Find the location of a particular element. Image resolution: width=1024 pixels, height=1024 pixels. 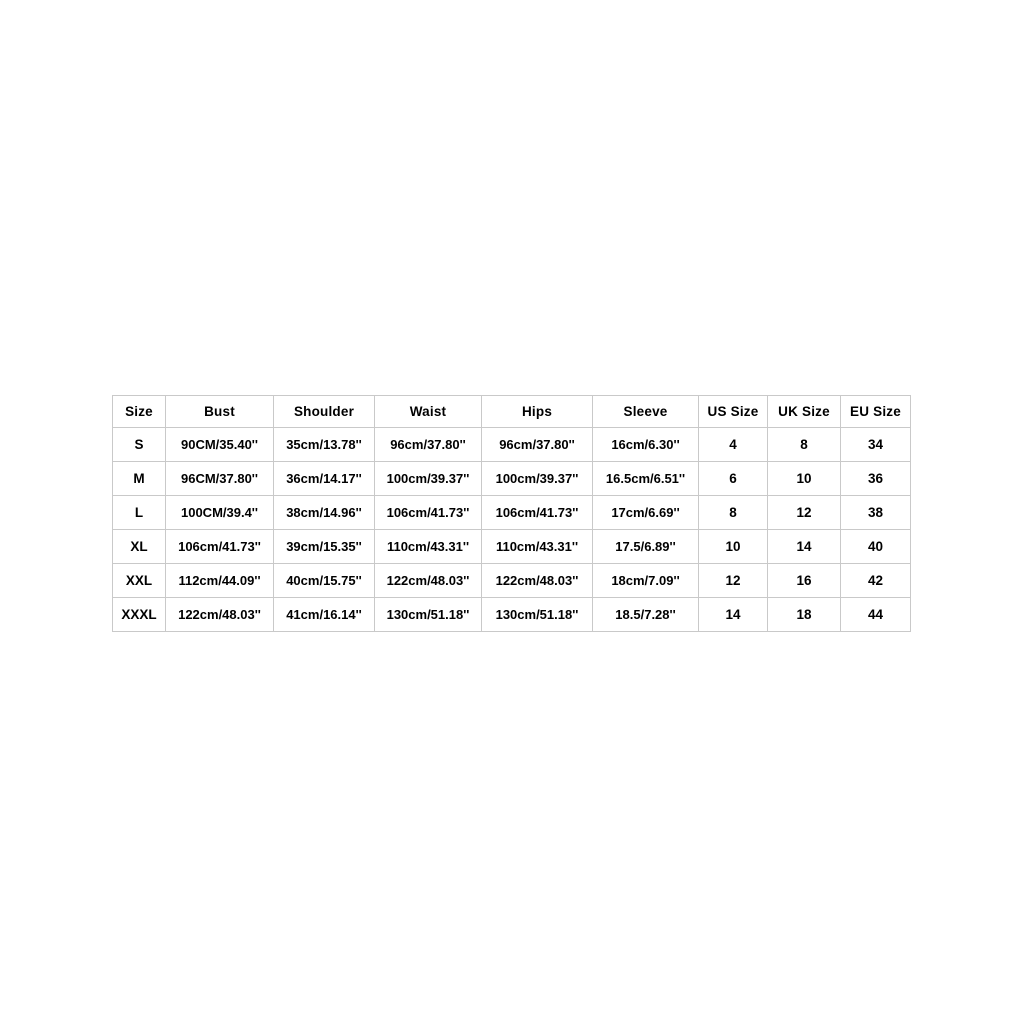

cell-waist: 106cm/41.73'' is located at coordinates (428, 512).